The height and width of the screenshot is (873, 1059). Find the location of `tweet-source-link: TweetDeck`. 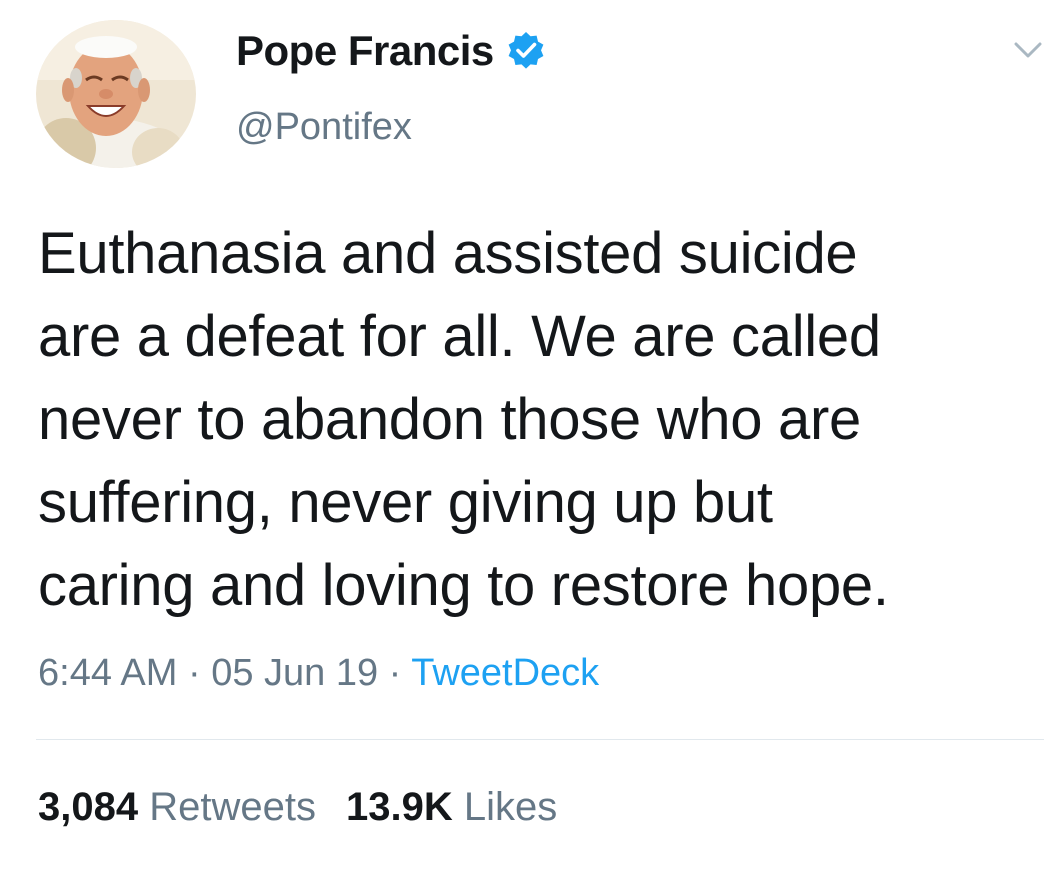

tweet-source-link: TweetDeck is located at coordinates (505, 673).